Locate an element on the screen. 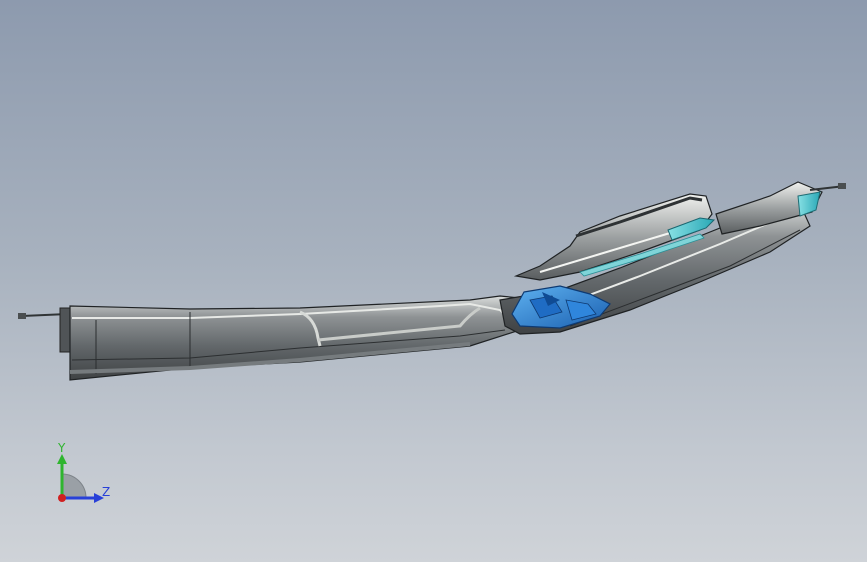 This screenshot has width=867, height=562. origin-dot is located at coordinates (62, 498).